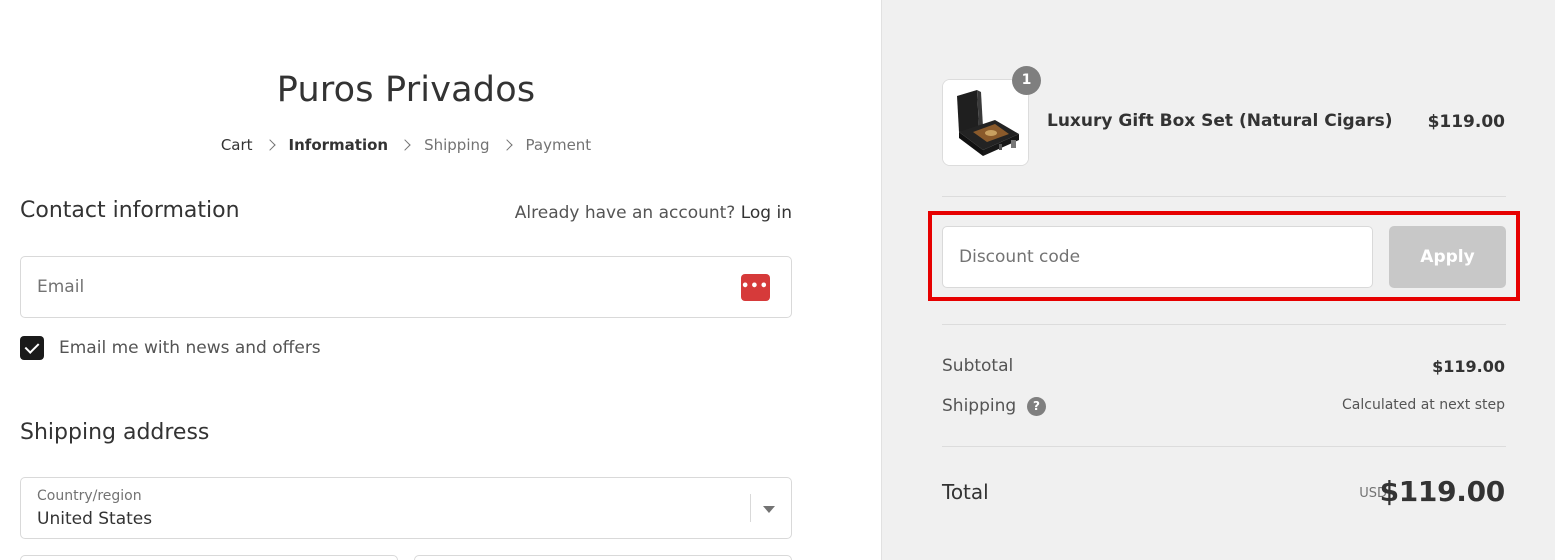 The width and height of the screenshot is (1555, 560). I want to click on shipping-value: Calculated at next step, so click(1423, 405).